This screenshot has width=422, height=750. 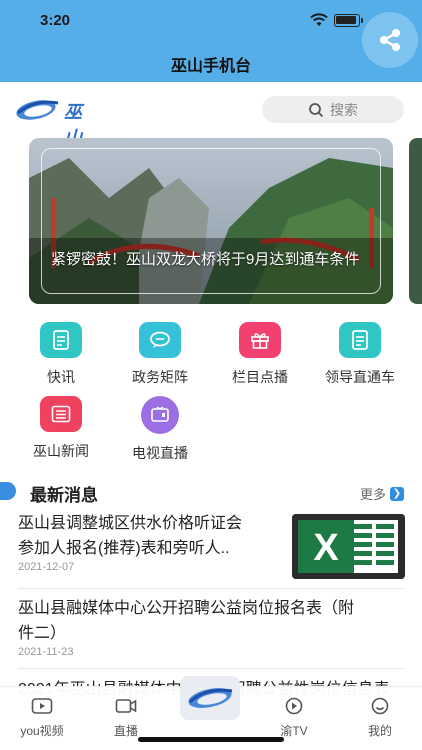 I want to click on category-tv-live: 电视直播, so click(x=160, y=429).